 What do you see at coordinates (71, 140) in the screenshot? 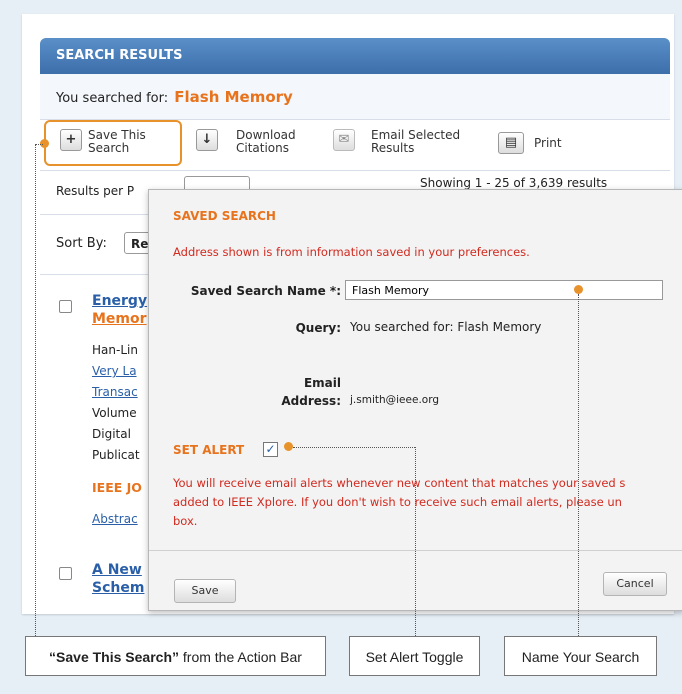
I see `plus-icon: +` at bounding box center [71, 140].